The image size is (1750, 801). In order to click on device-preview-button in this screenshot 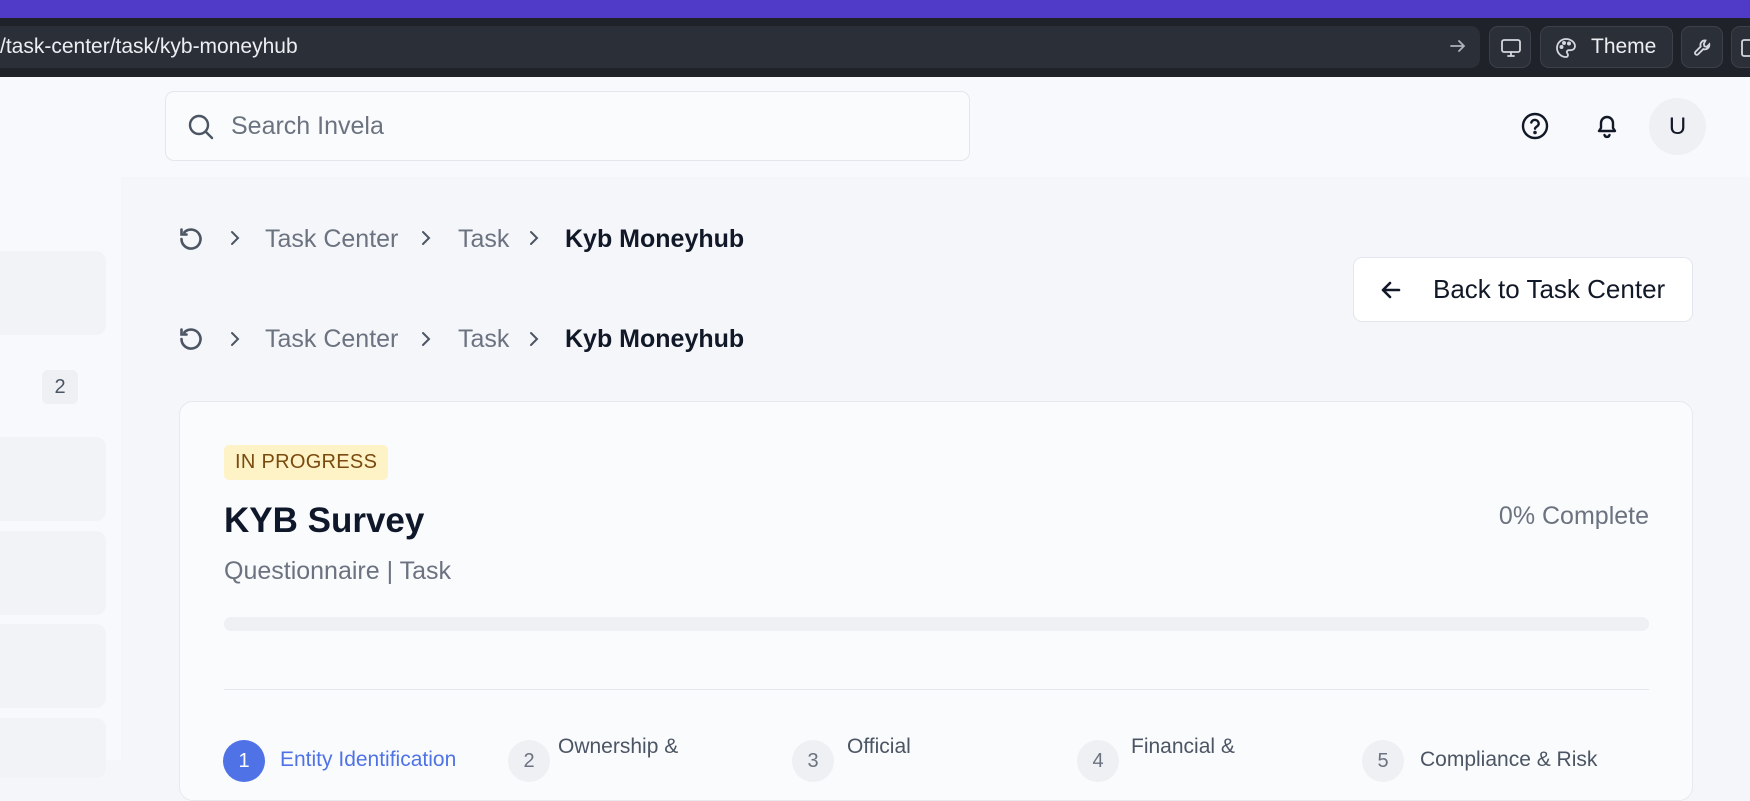, I will do `click(1510, 47)`.